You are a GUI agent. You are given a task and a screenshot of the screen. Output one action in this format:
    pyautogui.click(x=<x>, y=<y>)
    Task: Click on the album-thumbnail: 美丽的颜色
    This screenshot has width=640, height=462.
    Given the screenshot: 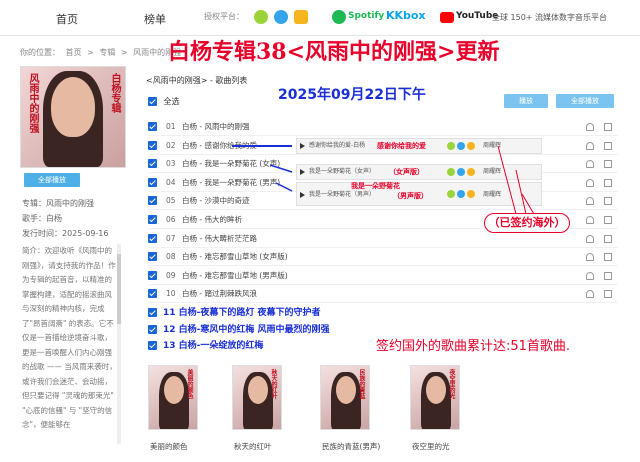 What is the action you would take?
    pyautogui.click(x=173, y=397)
    